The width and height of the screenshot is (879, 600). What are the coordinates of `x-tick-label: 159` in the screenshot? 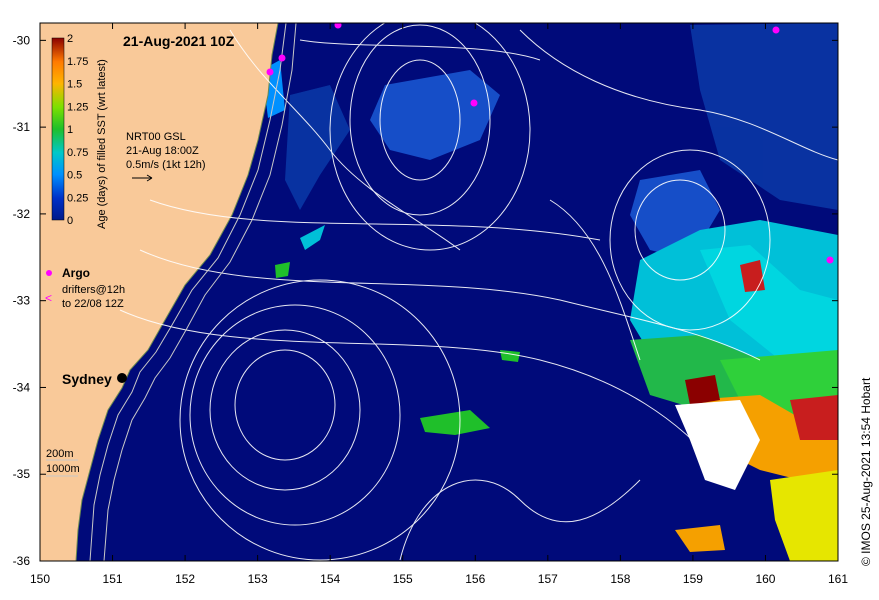 It's located at (693, 579).